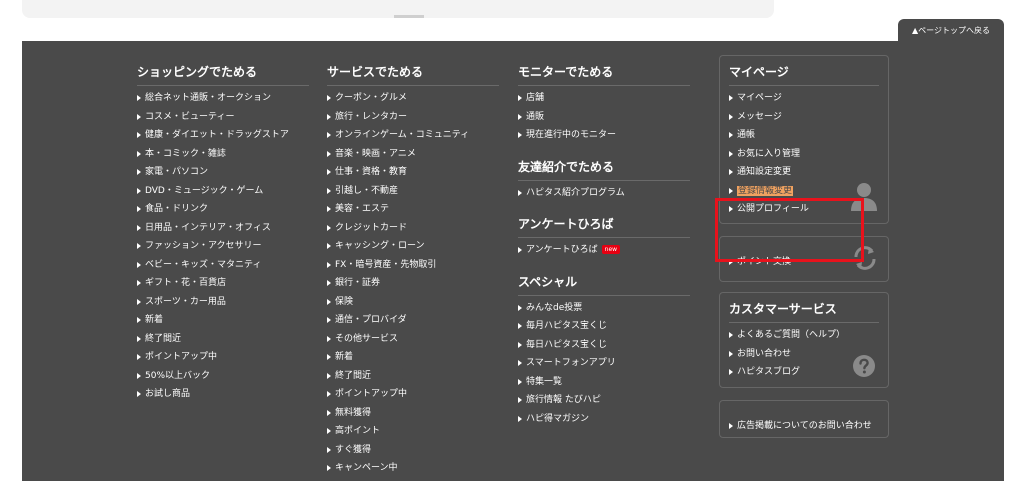 The width and height of the screenshot is (1024, 481). Describe the element at coordinates (223, 74) in the screenshot. I see `shopping-title: ショッピングでためる` at that location.